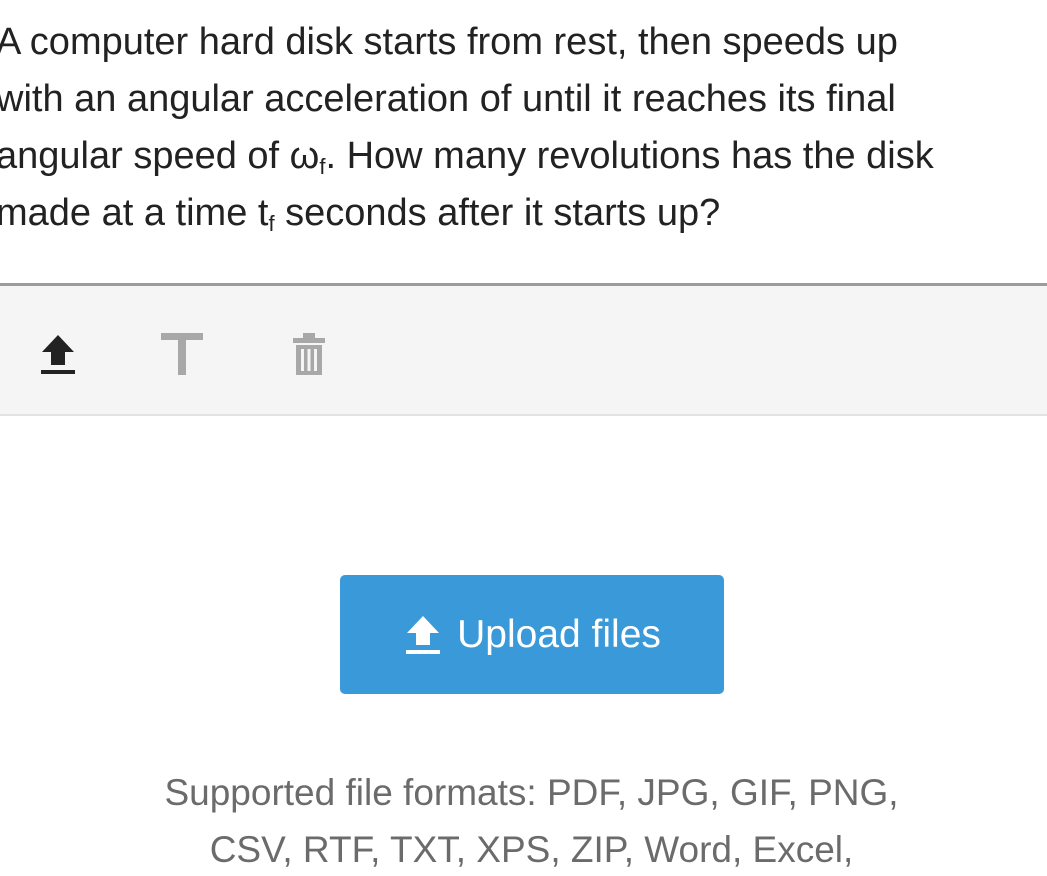 The image size is (1047, 876). I want to click on delete-tool-button, so click(309, 354).